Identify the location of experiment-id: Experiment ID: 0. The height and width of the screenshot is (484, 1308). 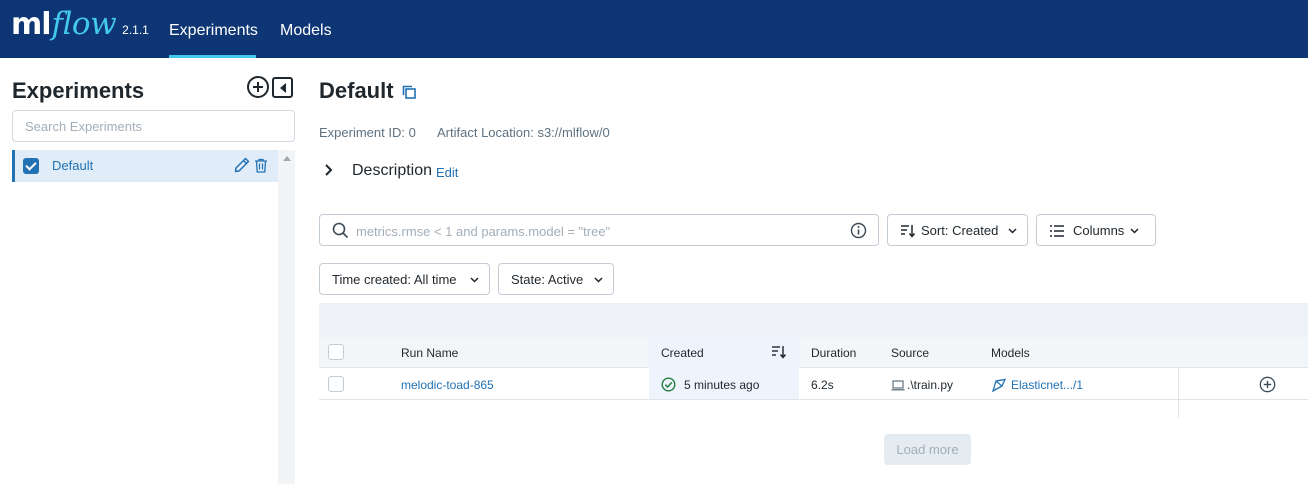
(367, 132).